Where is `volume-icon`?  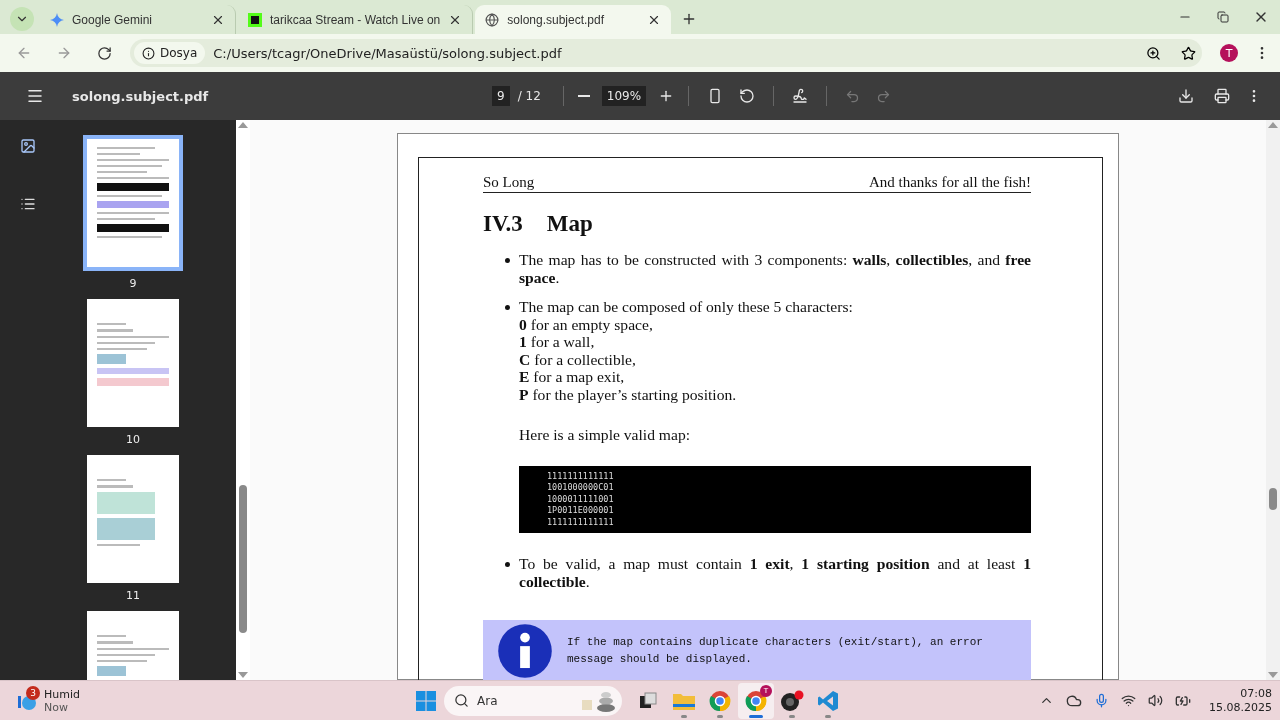 volume-icon is located at coordinates (1155, 700).